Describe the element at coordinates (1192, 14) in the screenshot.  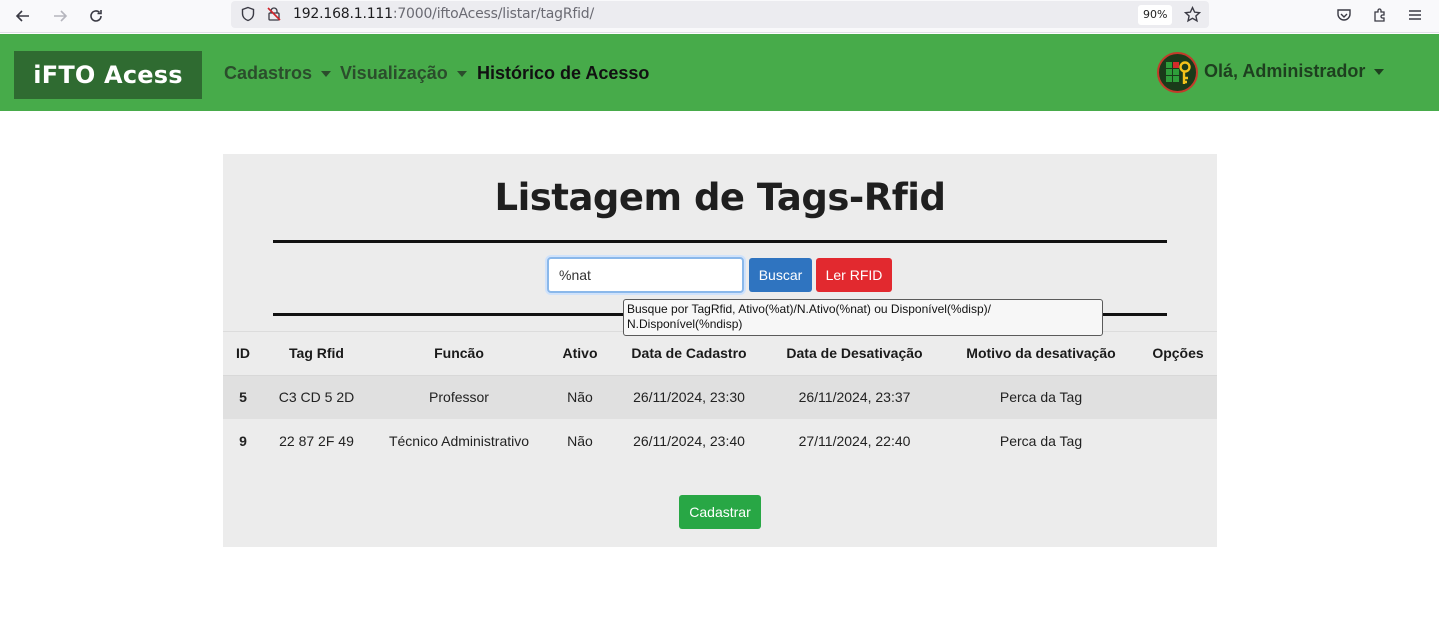
I see `bookmark-star-icon` at that location.